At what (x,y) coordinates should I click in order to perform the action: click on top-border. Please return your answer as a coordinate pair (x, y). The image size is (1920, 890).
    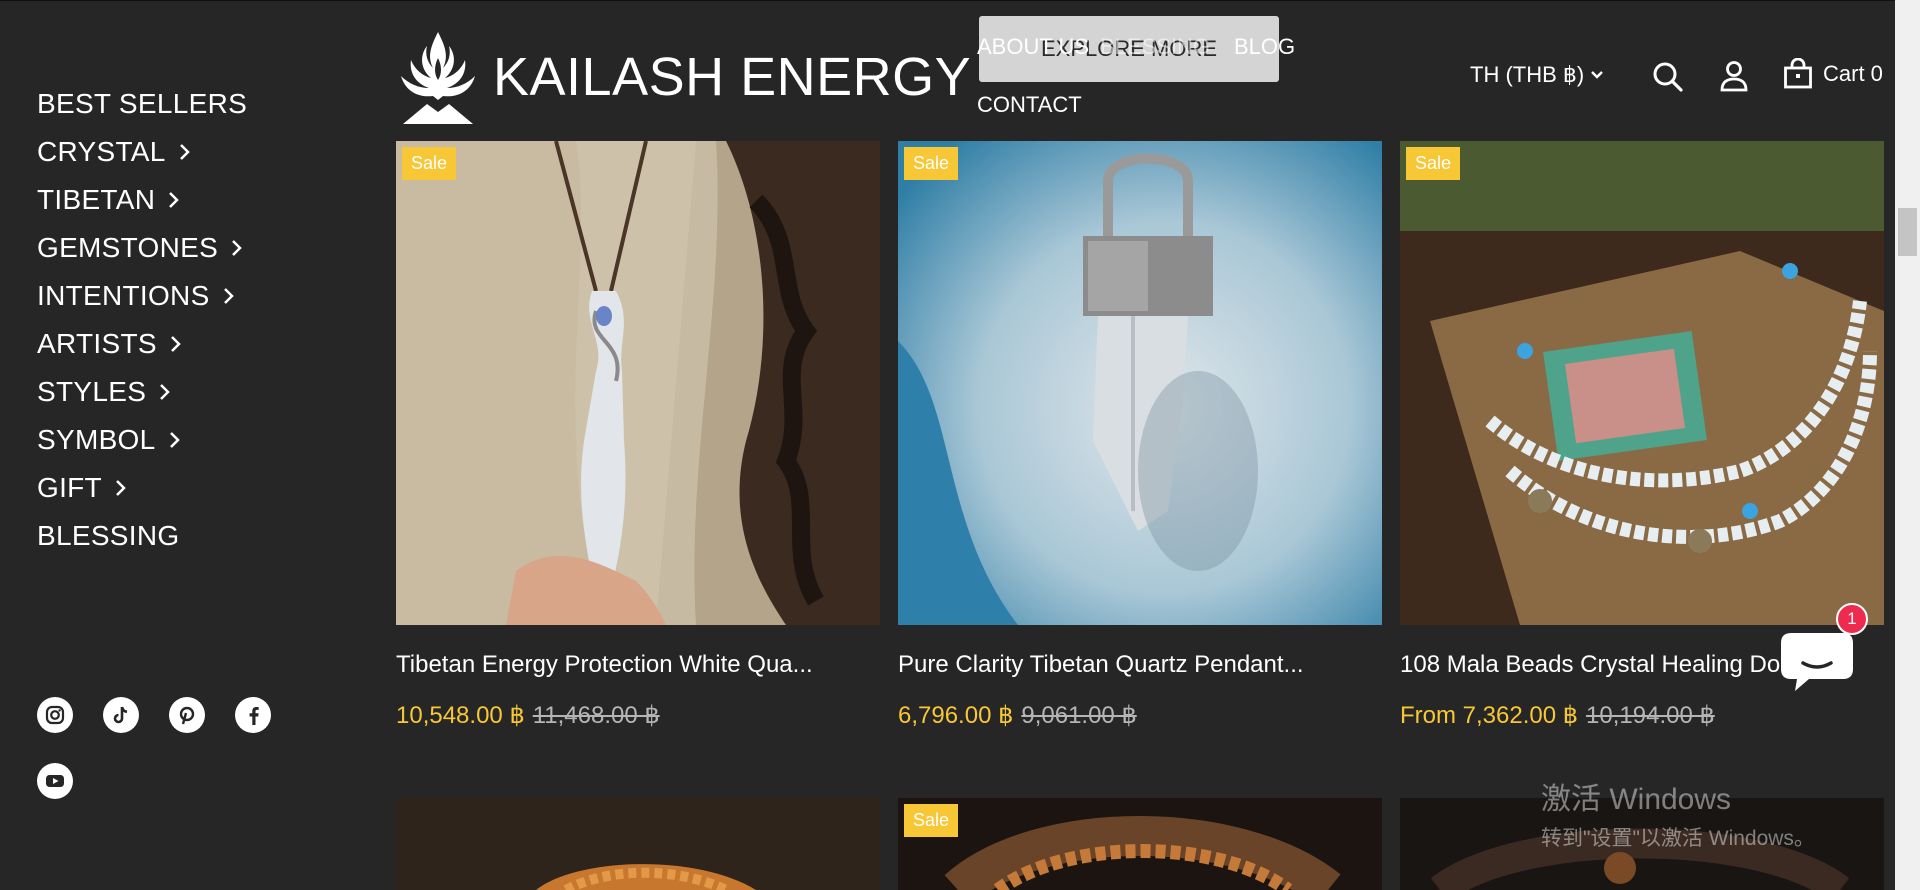
    Looking at the image, I should click on (947, 0).